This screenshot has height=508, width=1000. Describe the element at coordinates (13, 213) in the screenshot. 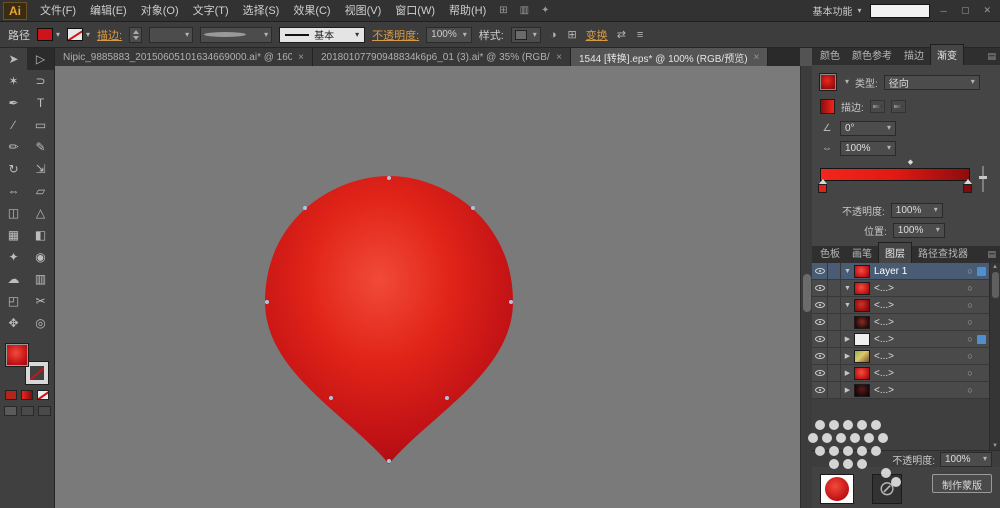

I see `shape-builder-tool: ◫` at that location.